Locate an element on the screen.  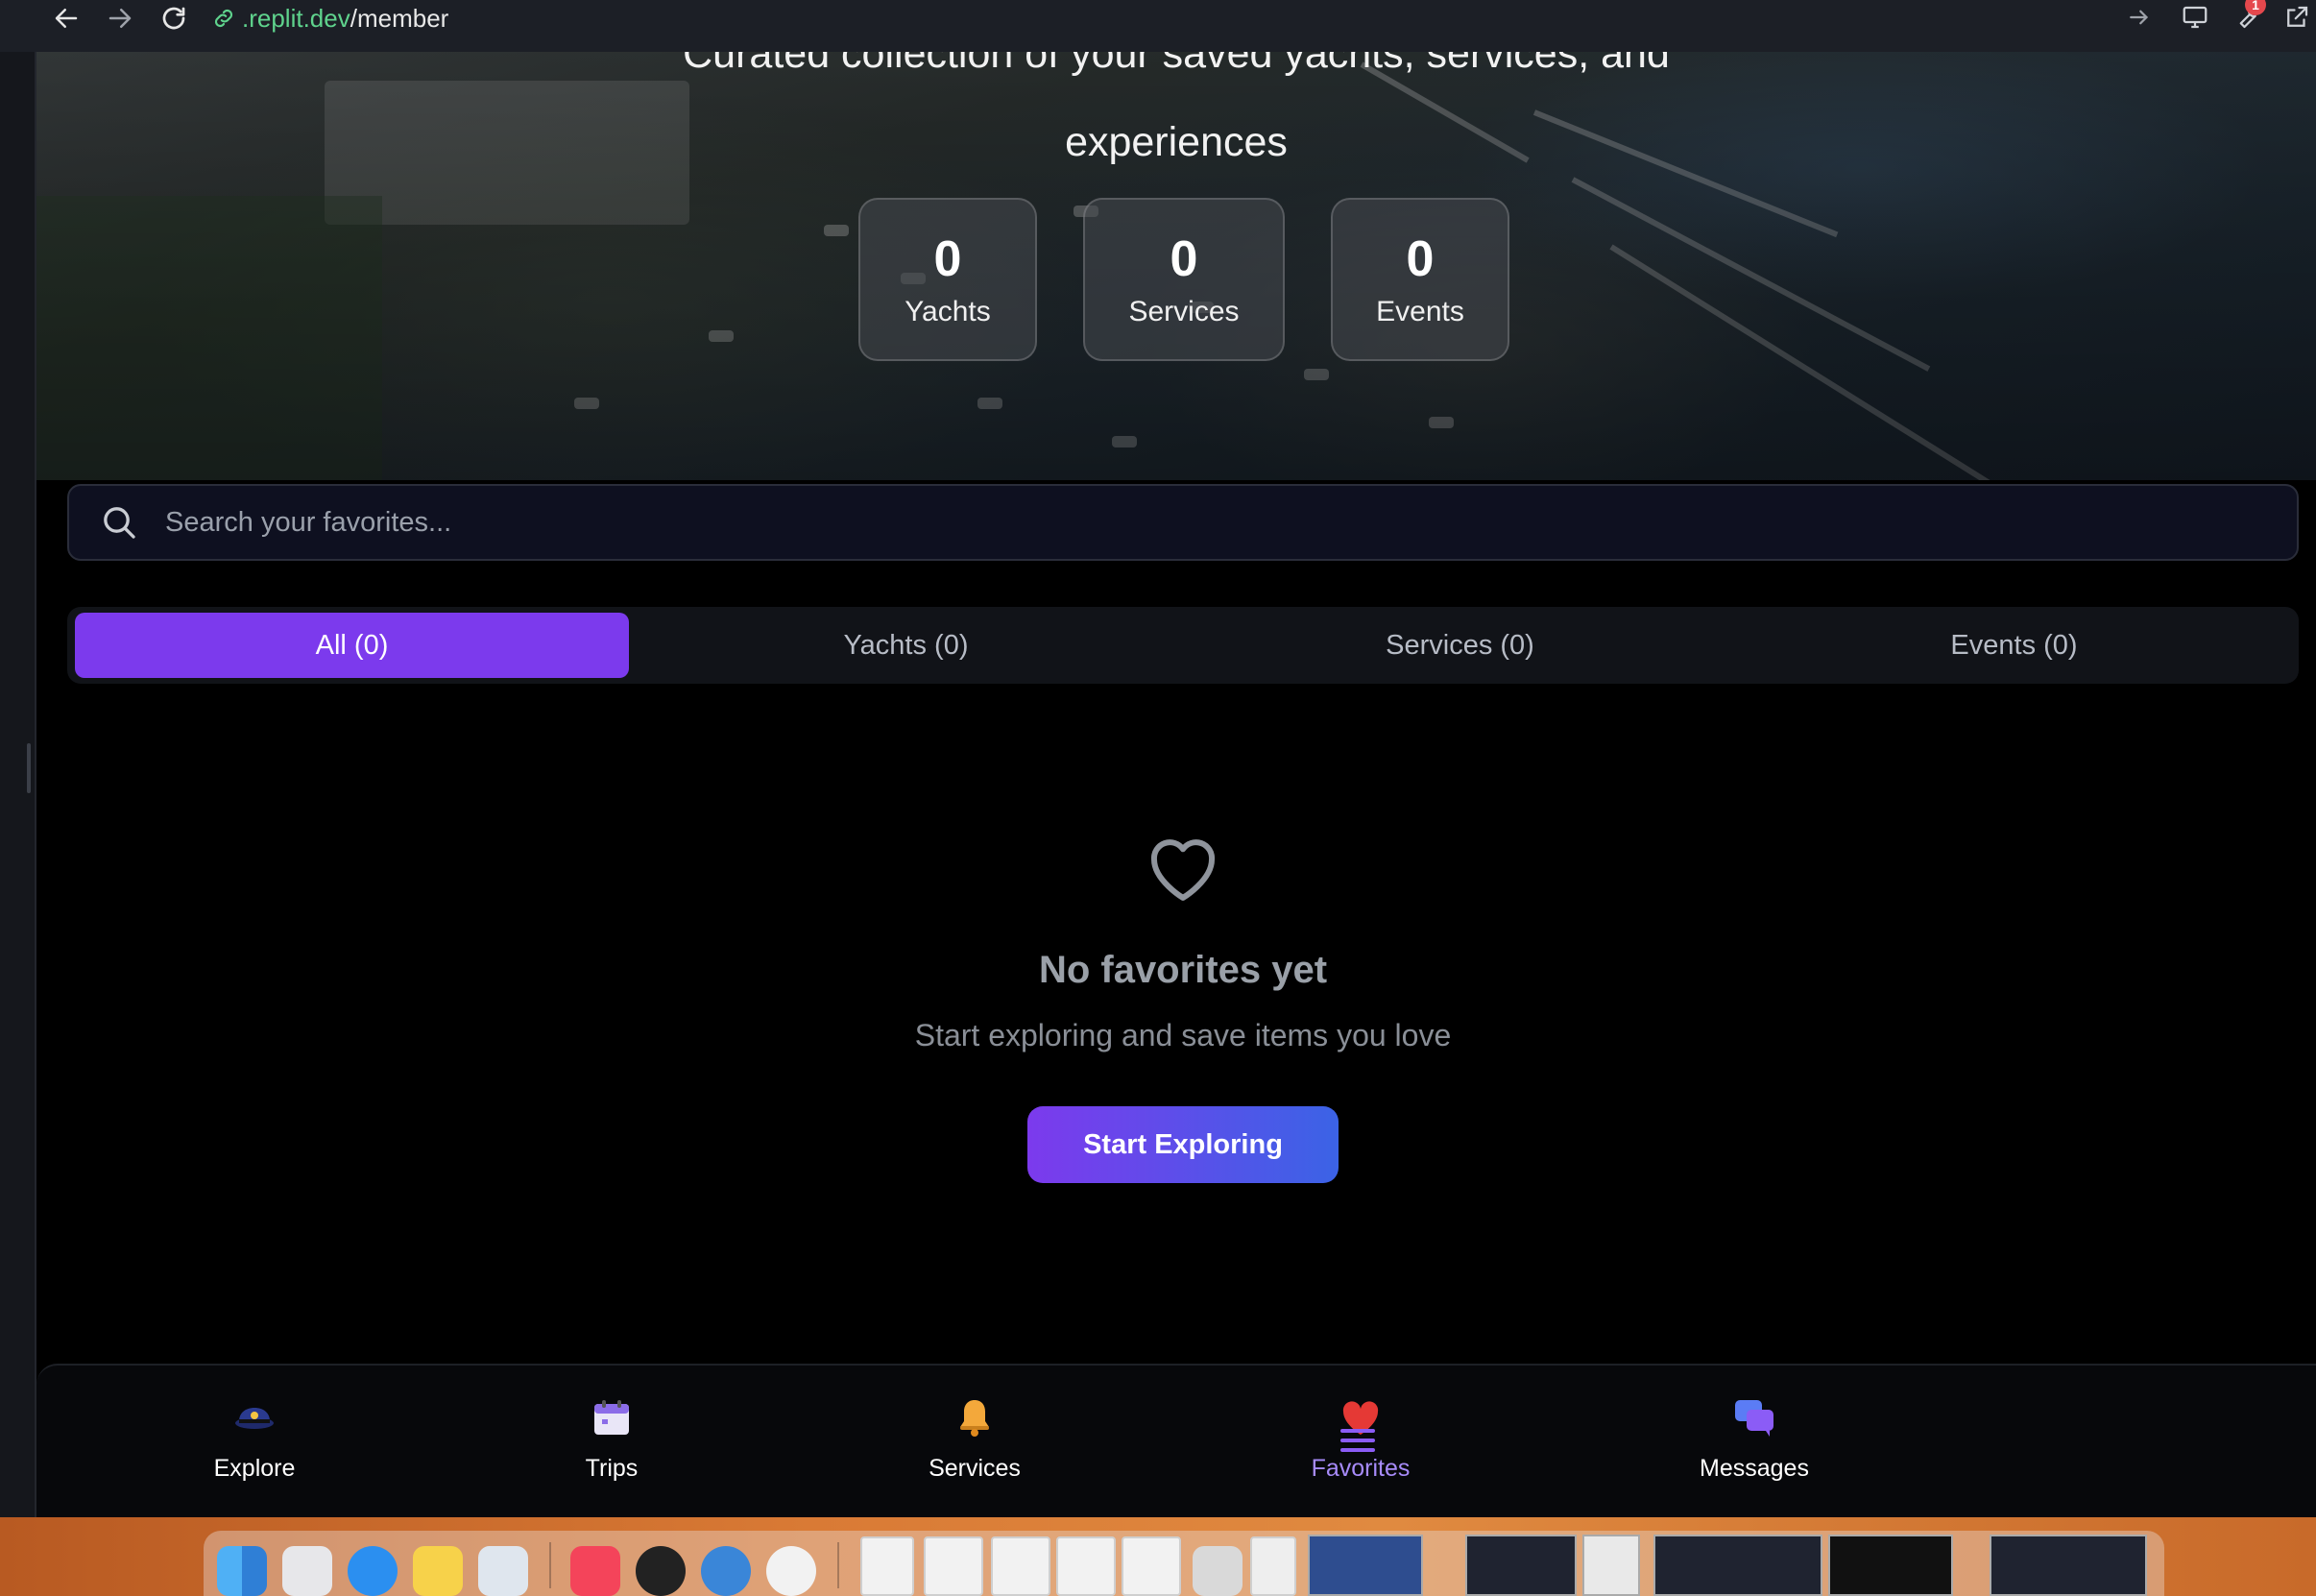
back-button is located at coordinates (66, 18).